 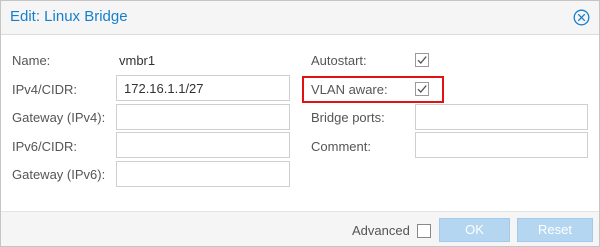 I want to click on dialog-header: Edit: Linux Bridge, so click(x=300, y=18).